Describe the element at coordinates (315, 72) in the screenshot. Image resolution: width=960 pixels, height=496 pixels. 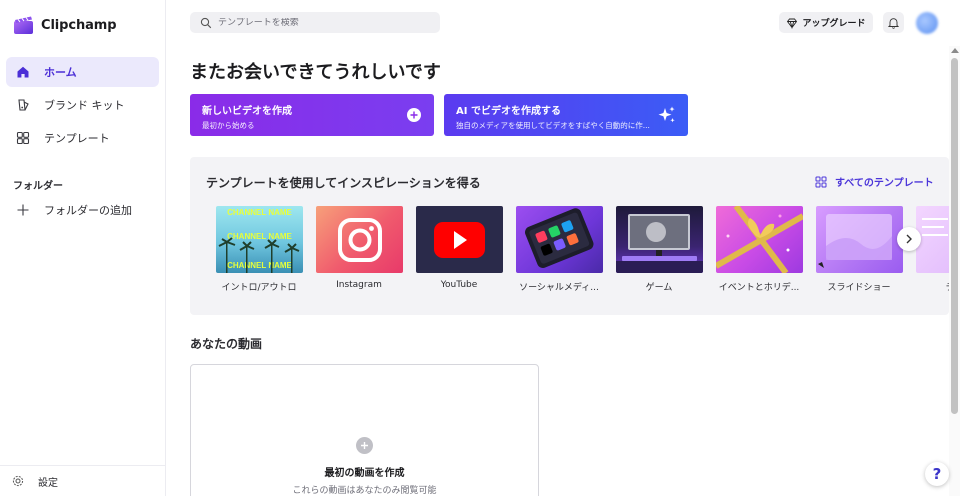
I see `page-title: またお会いできてうれしいです` at that location.